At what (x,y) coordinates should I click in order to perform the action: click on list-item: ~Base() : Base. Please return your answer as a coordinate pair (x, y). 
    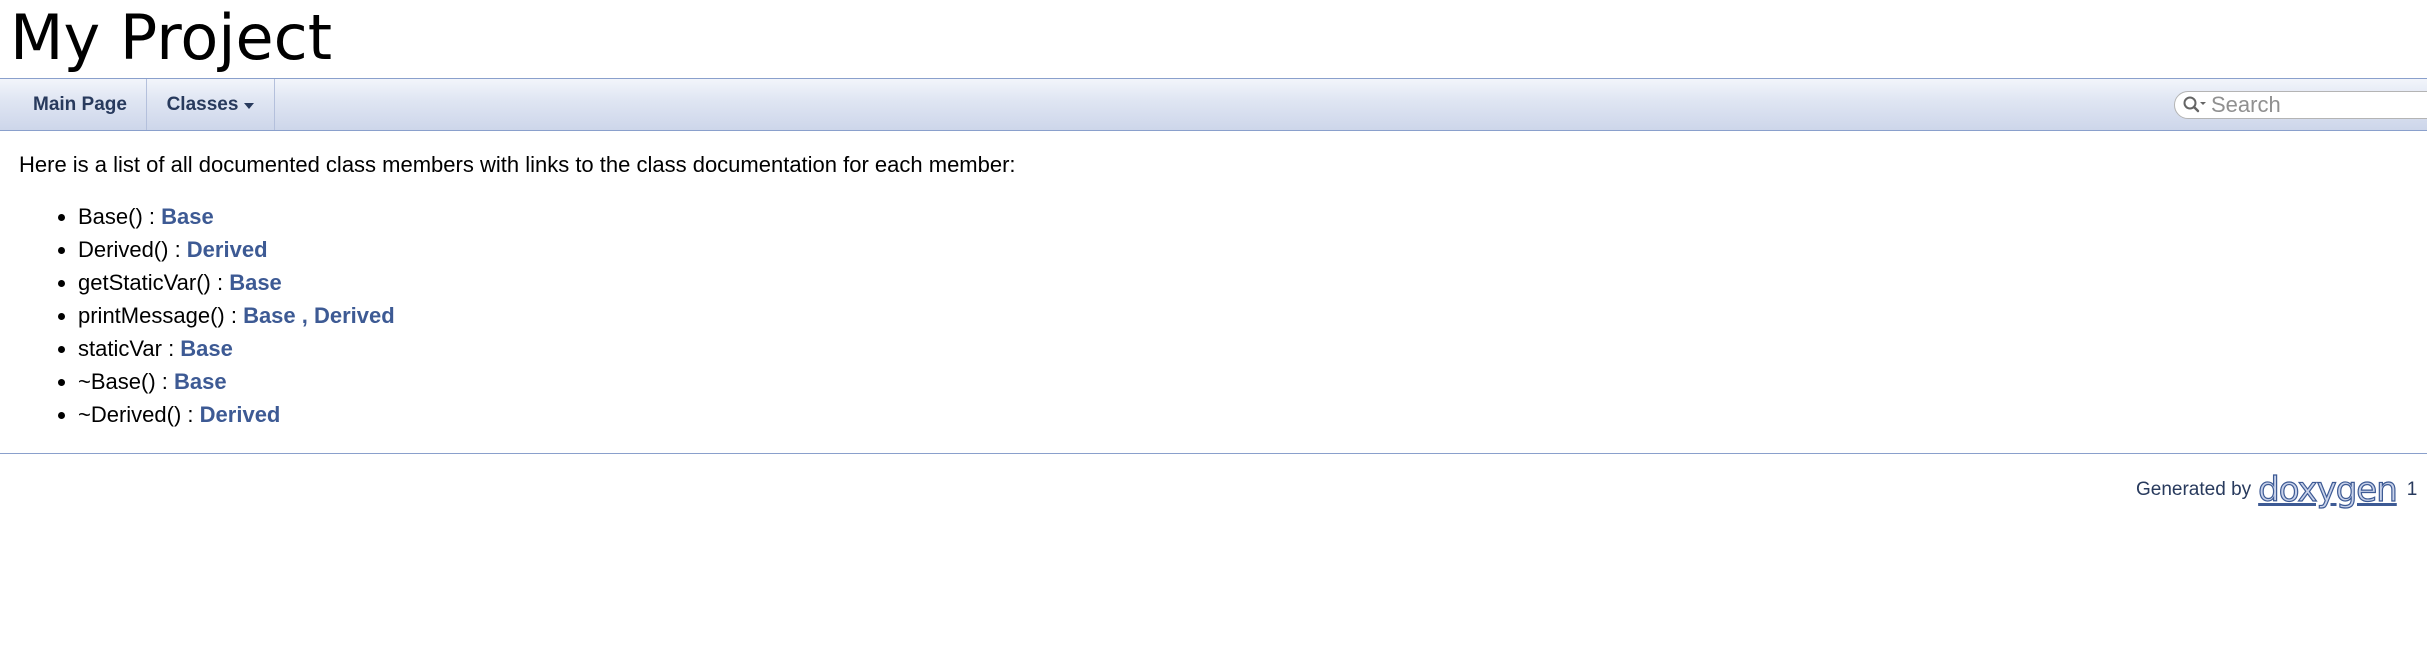
    Looking at the image, I should click on (547, 381).